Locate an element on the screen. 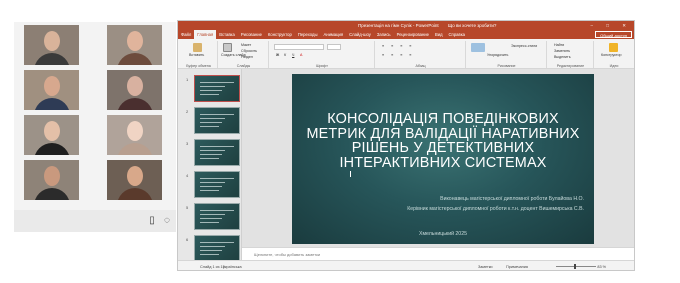 This screenshot has width=680, height=283. thumbnail-number: 1 is located at coordinates (187, 79).